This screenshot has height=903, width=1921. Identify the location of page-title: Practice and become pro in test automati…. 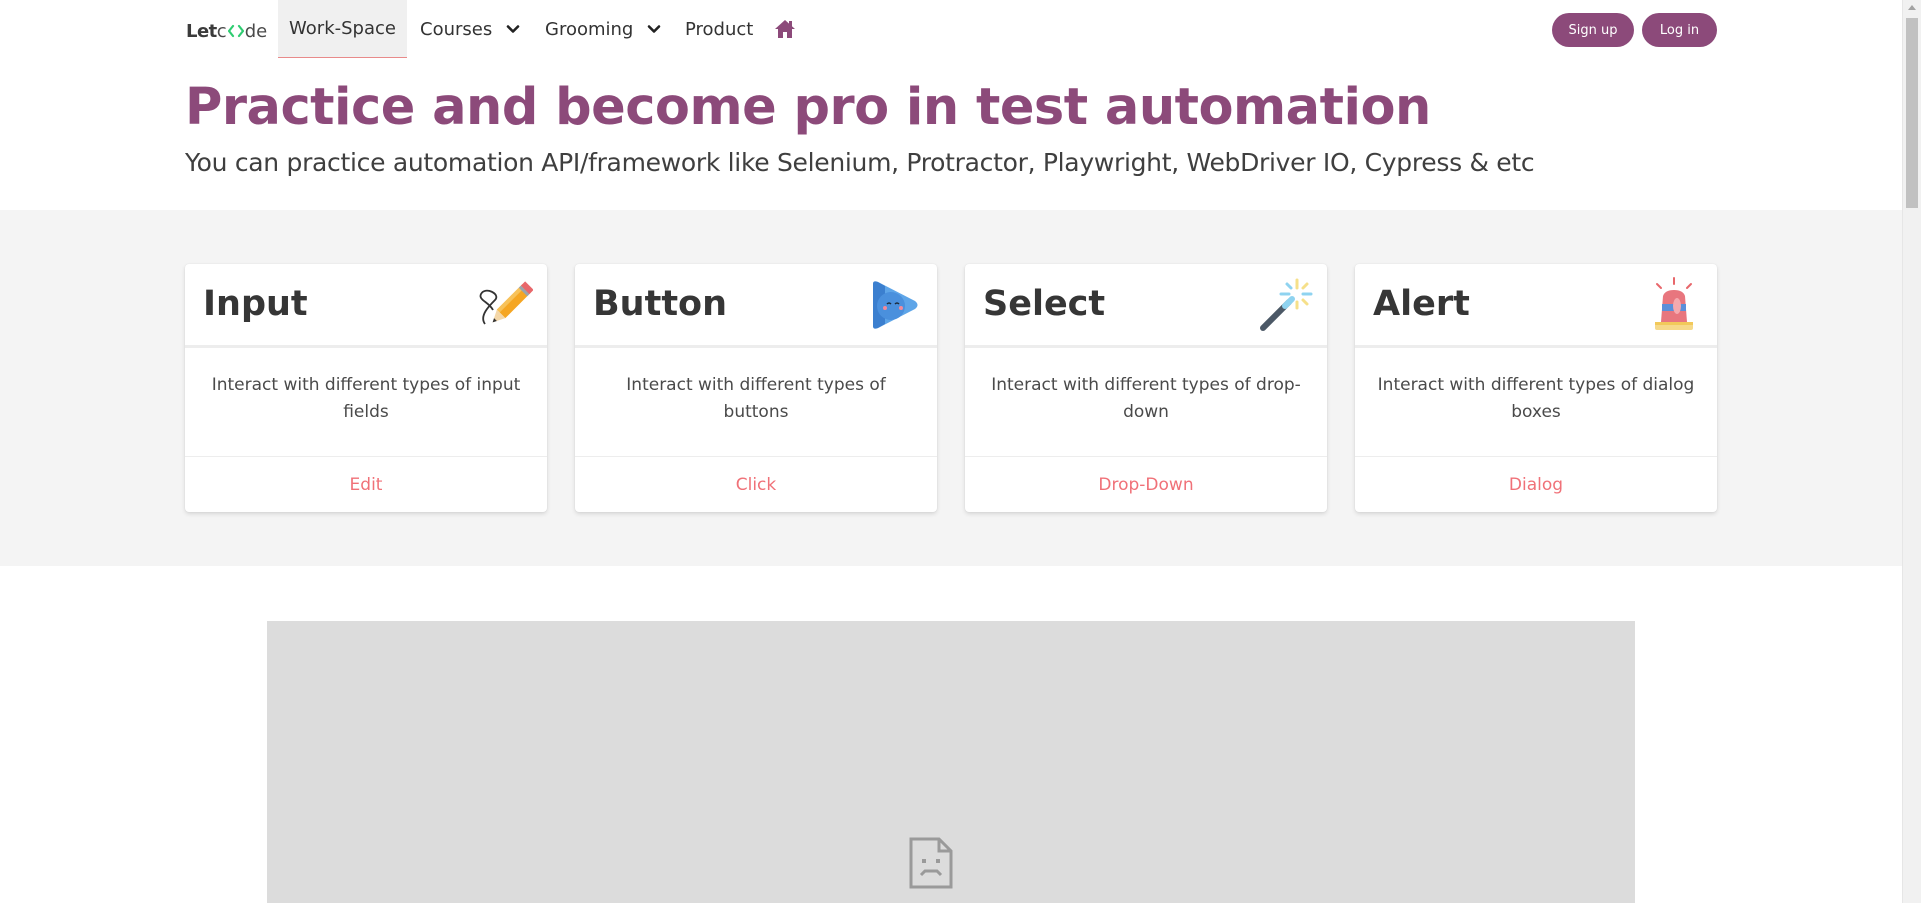
(808, 107).